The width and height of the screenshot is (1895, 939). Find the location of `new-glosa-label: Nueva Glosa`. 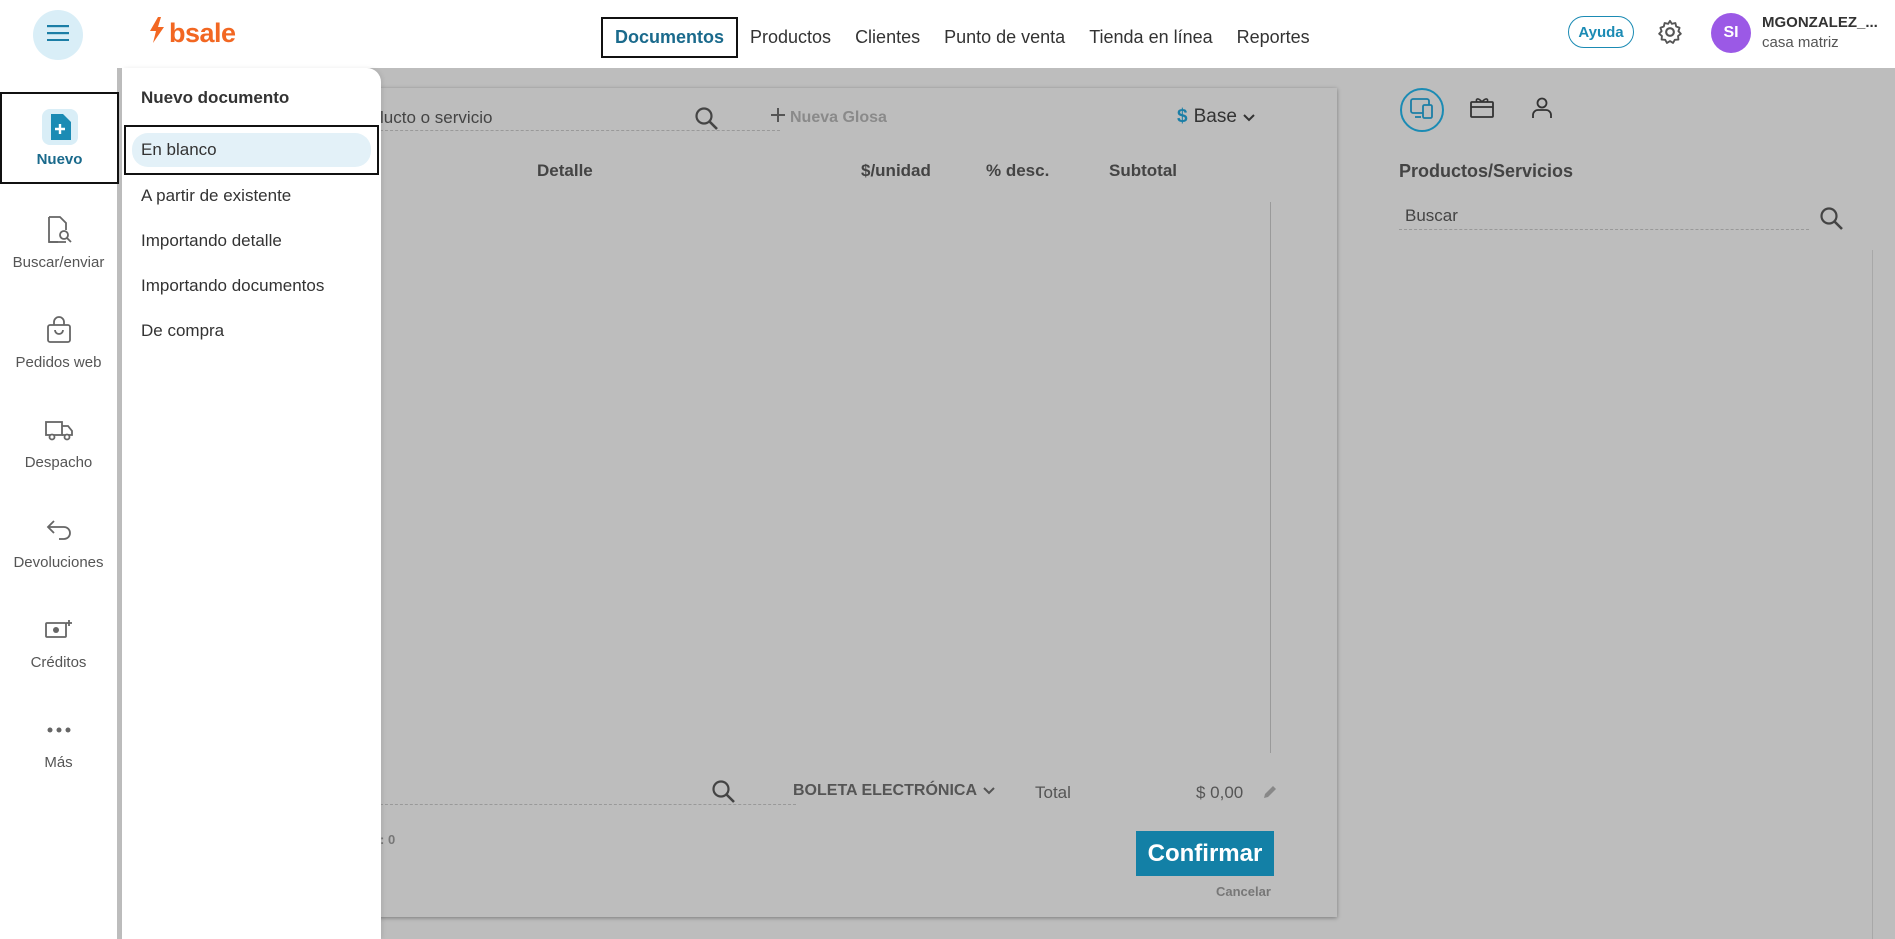

new-glosa-label: Nueva Glosa is located at coordinates (838, 117).